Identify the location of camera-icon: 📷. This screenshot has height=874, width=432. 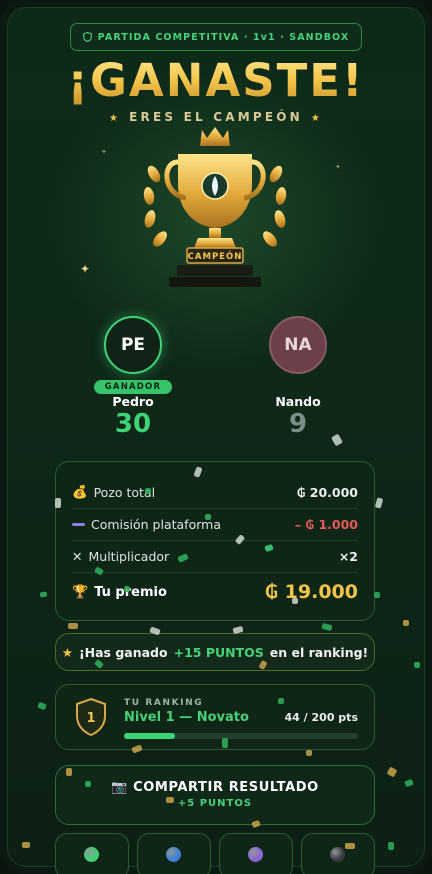
(119, 787).